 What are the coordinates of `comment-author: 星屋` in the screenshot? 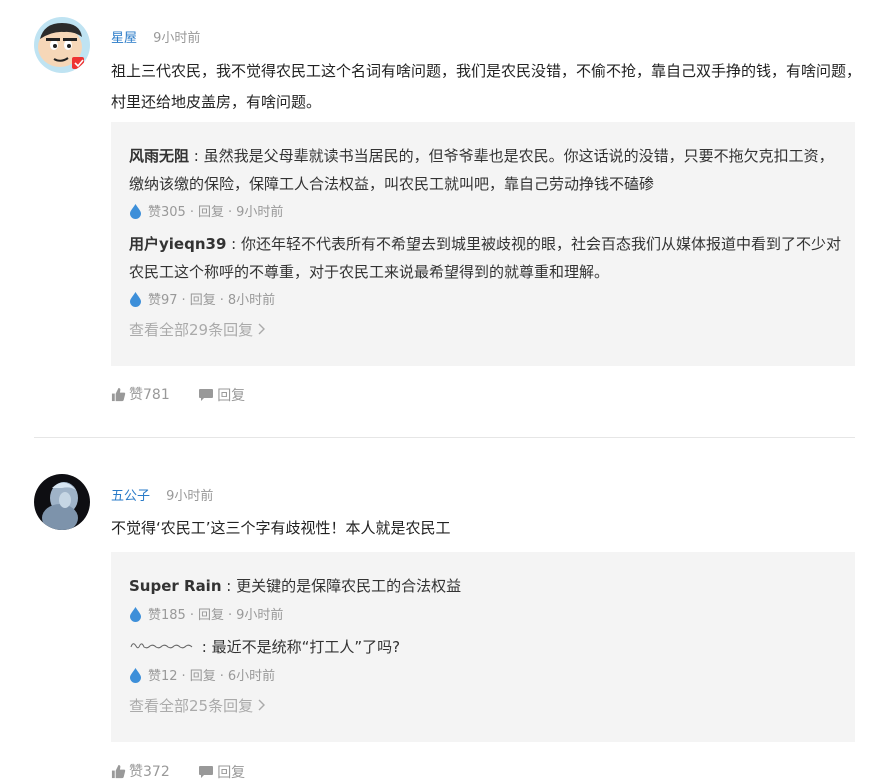 It's located at (124, 38).